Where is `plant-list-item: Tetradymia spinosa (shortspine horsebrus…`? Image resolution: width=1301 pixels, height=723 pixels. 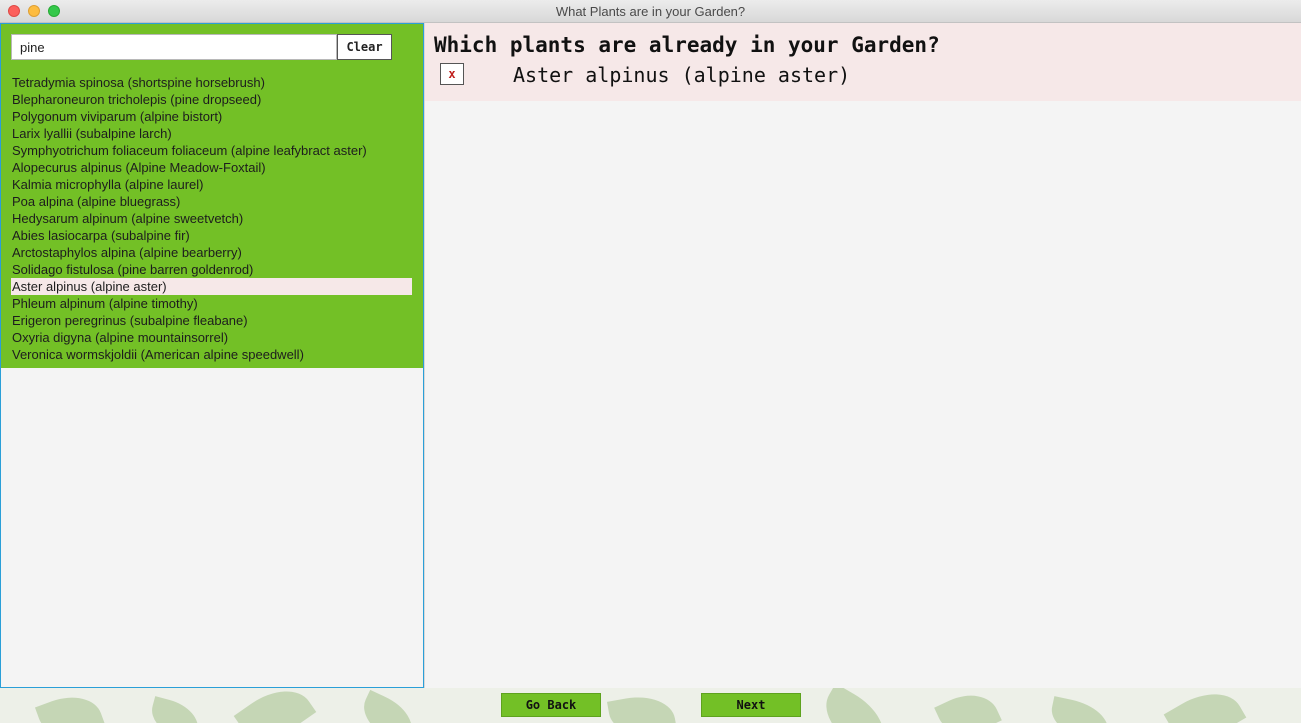
plant-list-item: Tetradymia spinosa (shortspine horsebrus… is located at coordinates (211, 82).